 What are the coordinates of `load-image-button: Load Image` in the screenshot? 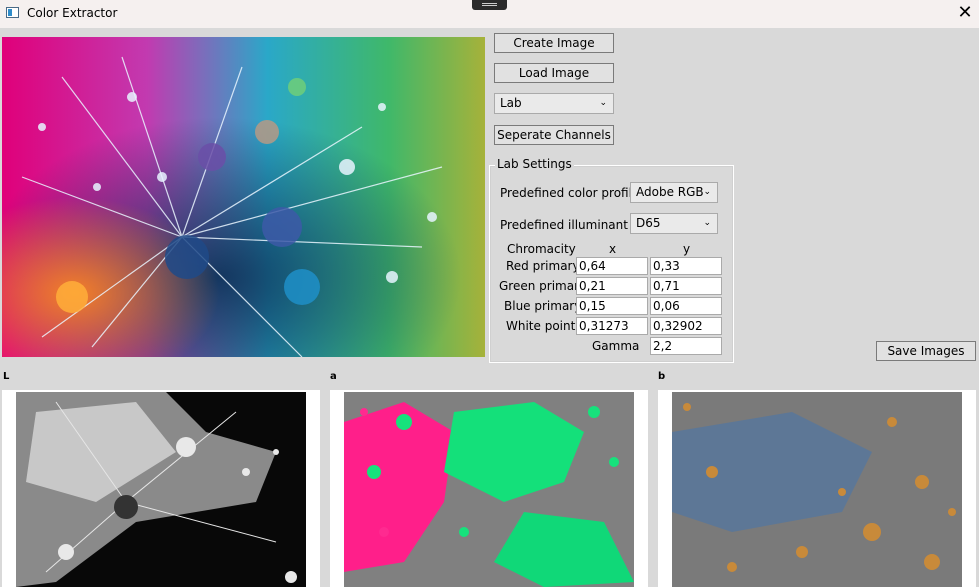 It's located at (554, 73).